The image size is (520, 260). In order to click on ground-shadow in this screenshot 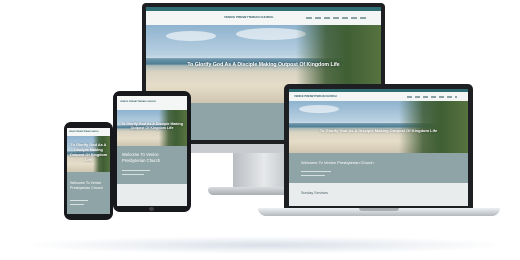, I will do `click(265, 245)`.